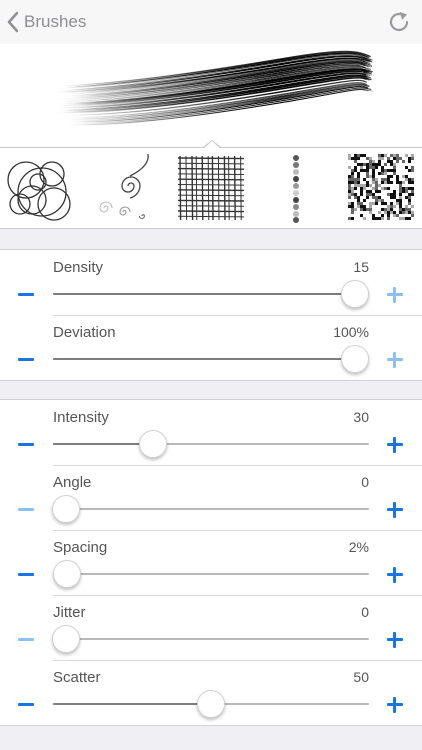 Image resolution: width=422 pixels, height=750 pixels. Describe the element at coordinates (84, 332) in the screenshot. I see `slider-label: Deviation` at that location.